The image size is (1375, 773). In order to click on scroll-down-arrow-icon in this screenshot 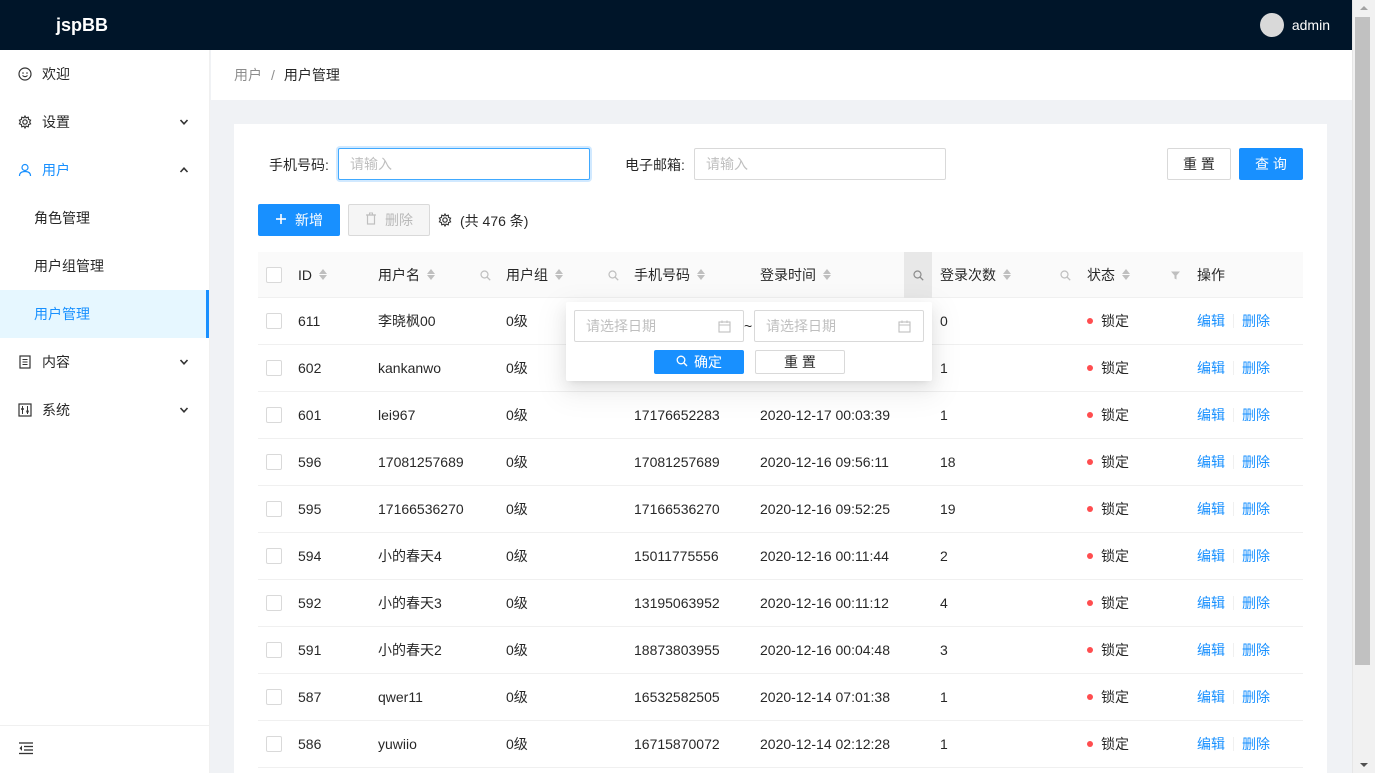, I will do `click(1364, 765)`.